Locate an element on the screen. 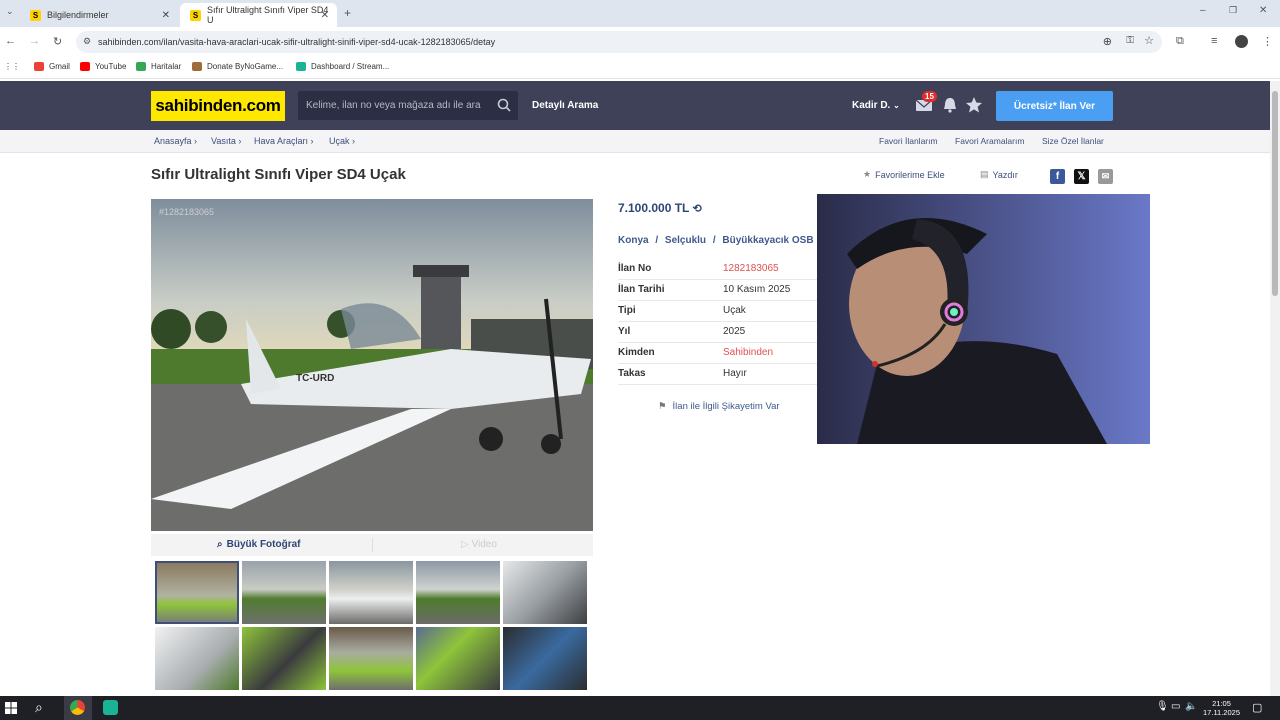 This screenshot has width=1280, height=720. window-close-icon: ✕ is located at coordinates (1263, 10).